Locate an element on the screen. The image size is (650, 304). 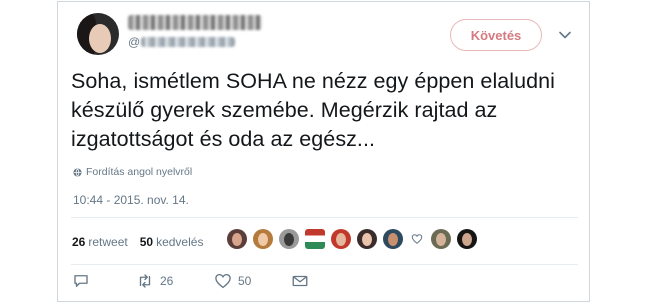
reply-button is located at coordinates (81, 281).